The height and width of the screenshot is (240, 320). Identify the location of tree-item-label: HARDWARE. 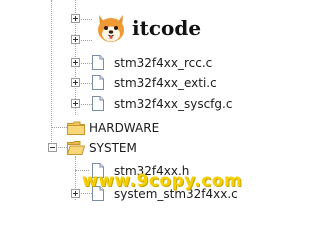
(124, 128).